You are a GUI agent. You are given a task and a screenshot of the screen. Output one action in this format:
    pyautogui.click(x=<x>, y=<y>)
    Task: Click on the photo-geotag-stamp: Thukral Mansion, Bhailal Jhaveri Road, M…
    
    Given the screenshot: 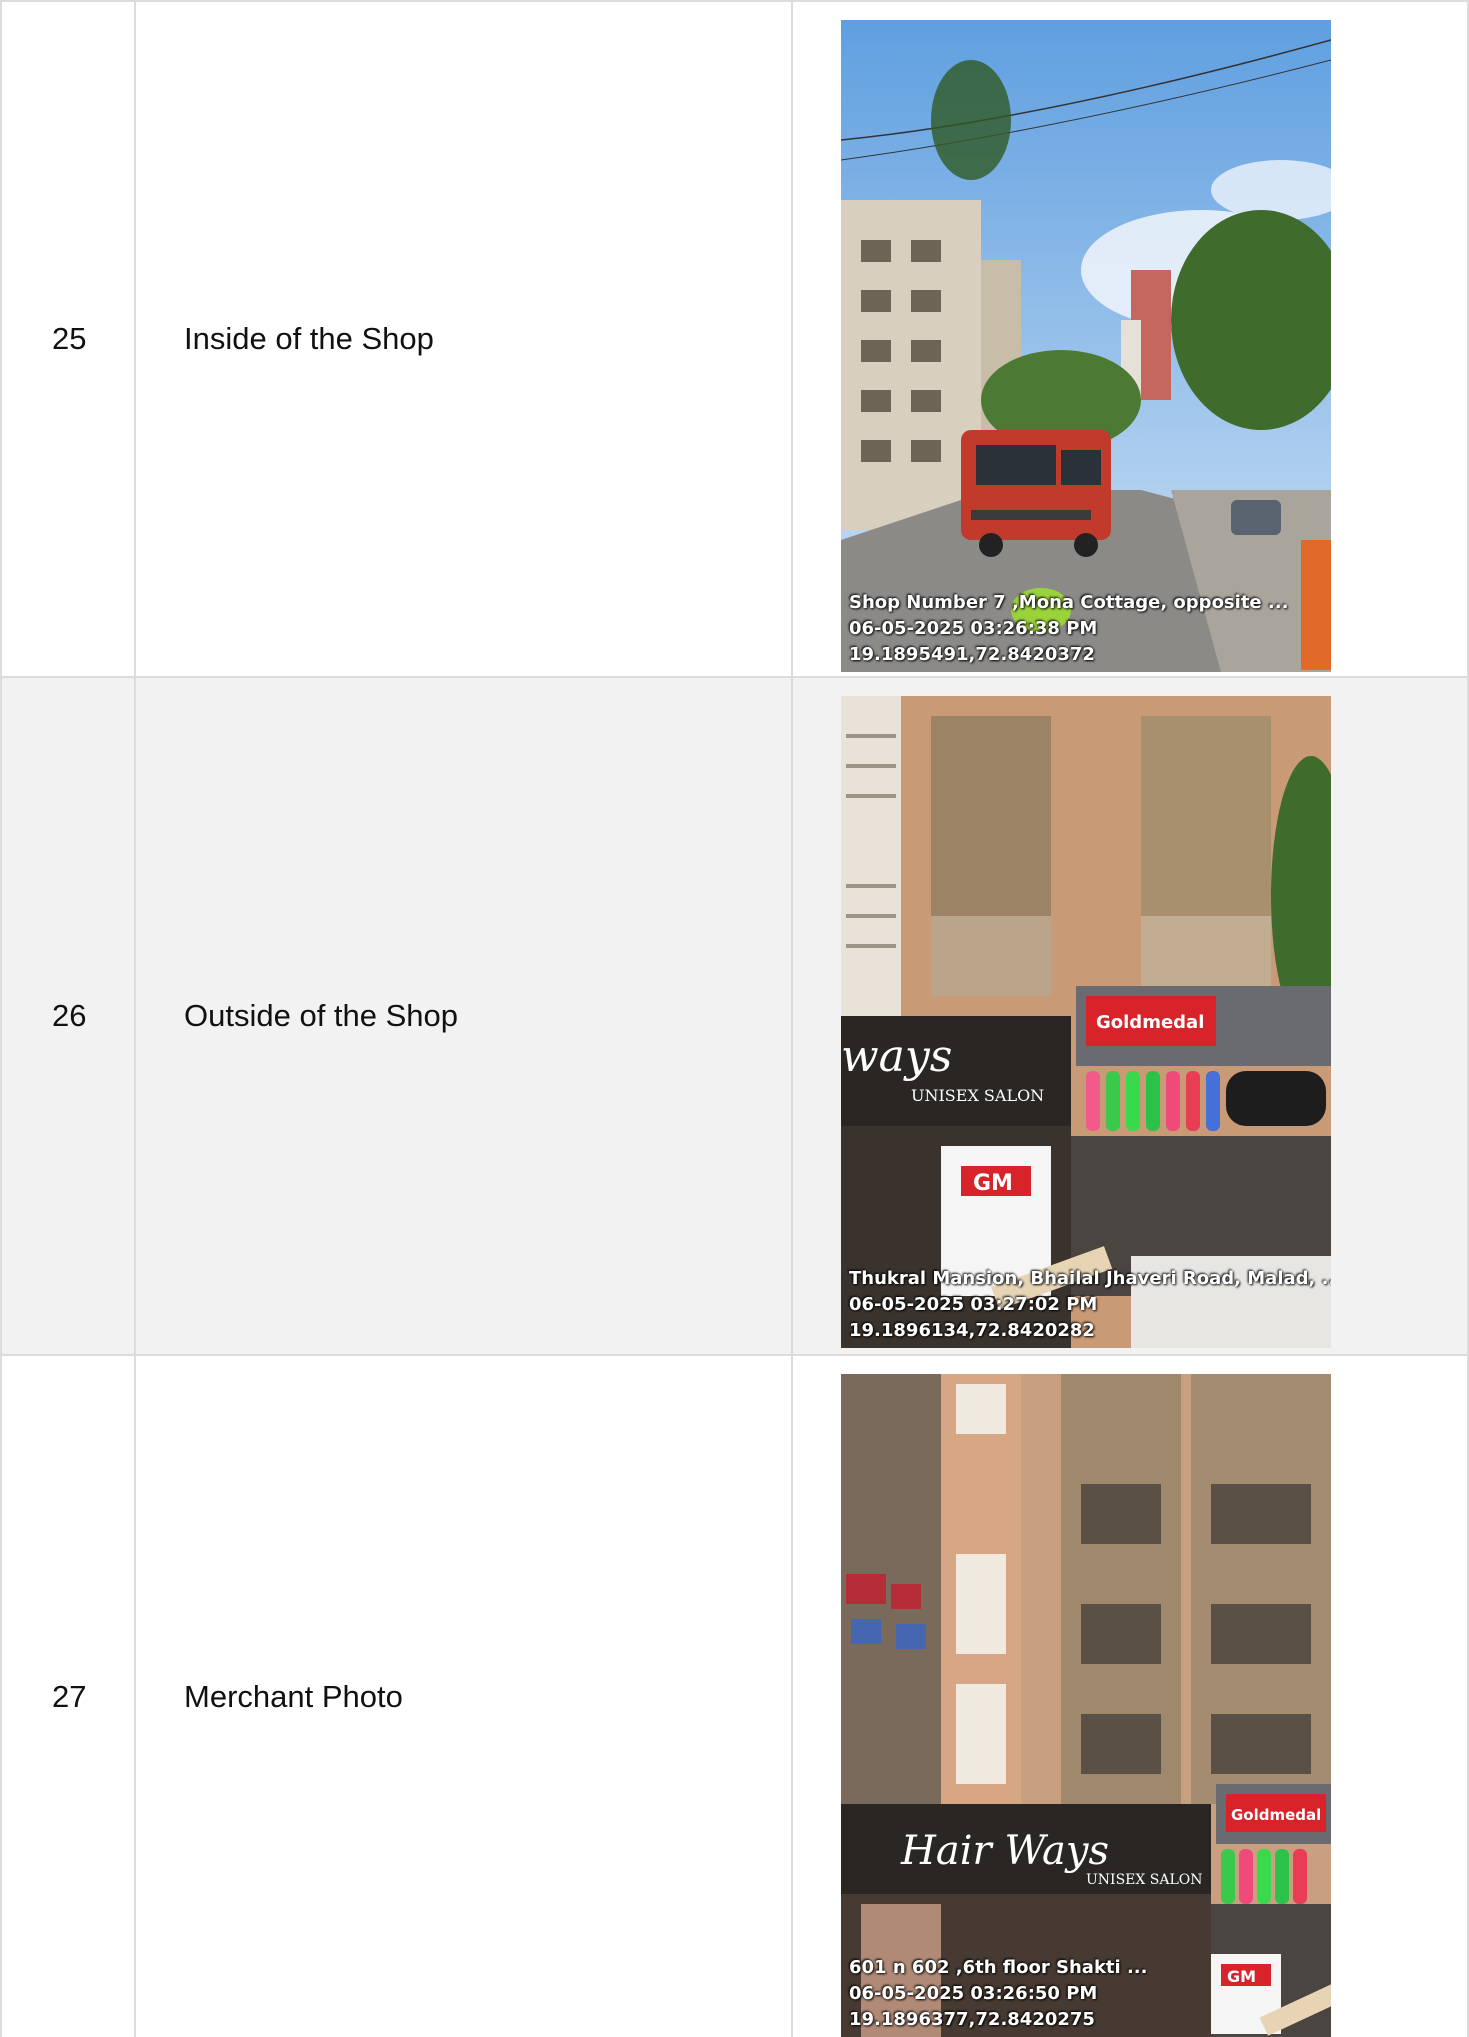 What is the action you would take?
    pyautogui.click(x=1090, y=1305)
    